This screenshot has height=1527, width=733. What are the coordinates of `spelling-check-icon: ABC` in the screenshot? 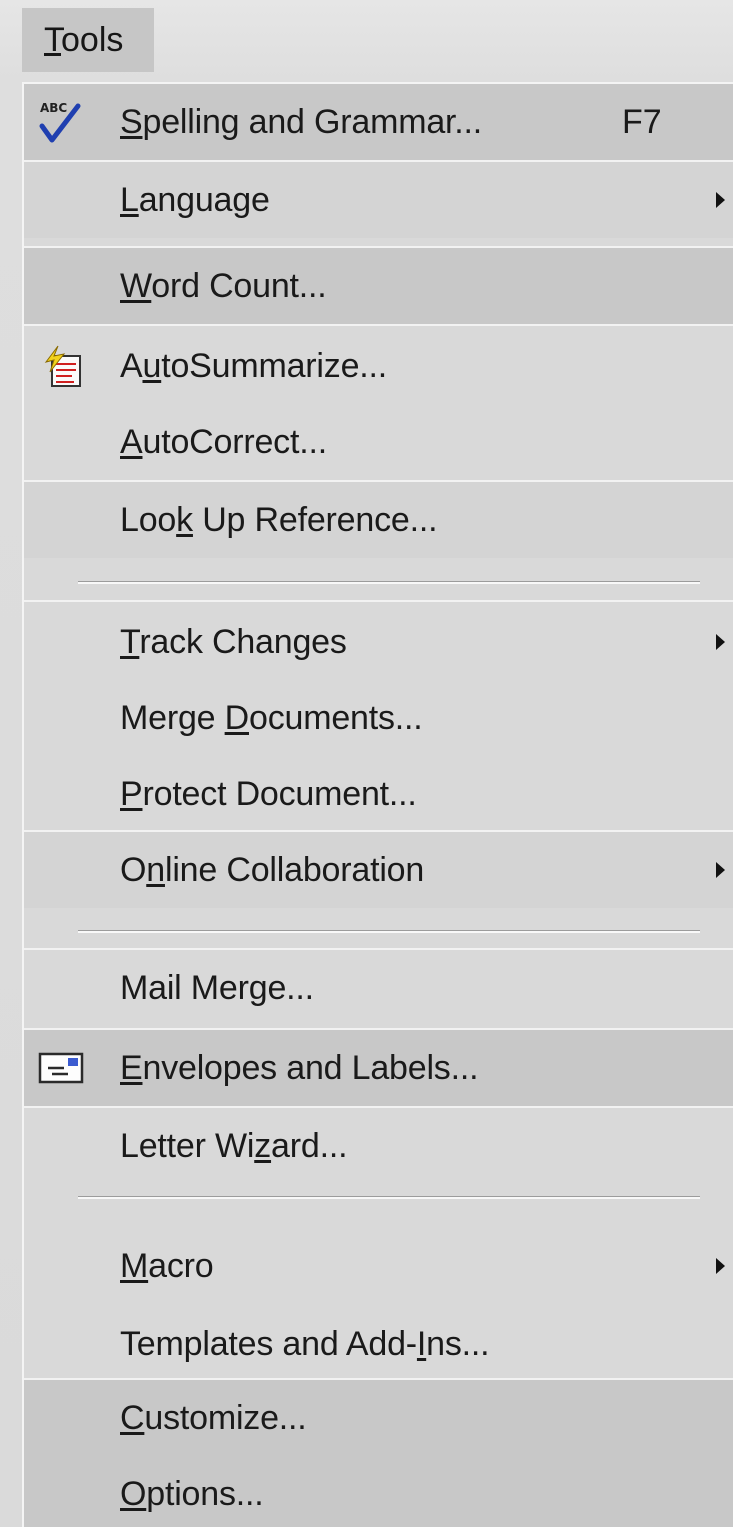 It's located at (60, 122).